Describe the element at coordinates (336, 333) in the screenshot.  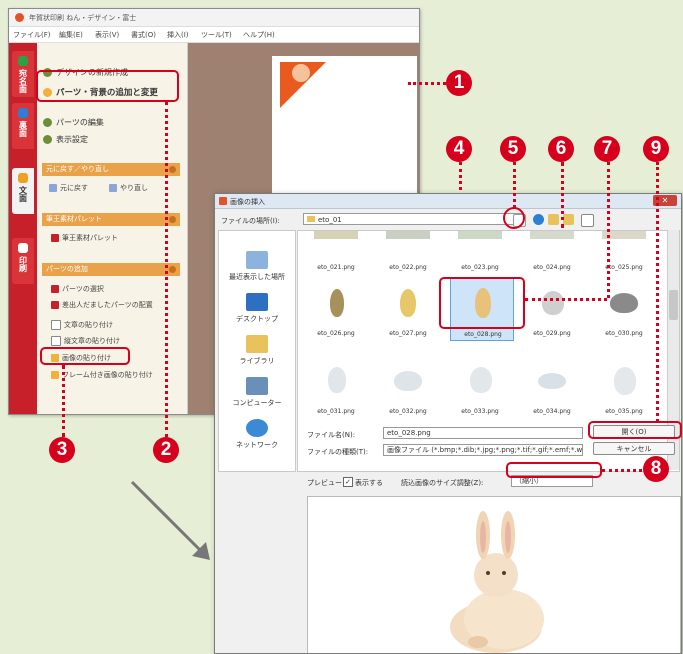
I see `file-name: eto_026.png` at that location.